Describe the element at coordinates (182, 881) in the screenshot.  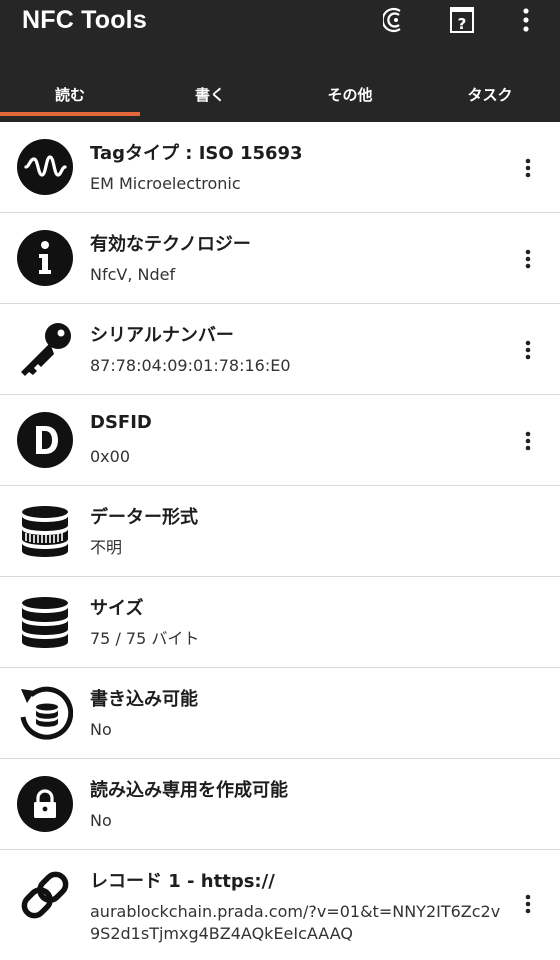
I see `item-title: レコード 1 - https://` at that location.